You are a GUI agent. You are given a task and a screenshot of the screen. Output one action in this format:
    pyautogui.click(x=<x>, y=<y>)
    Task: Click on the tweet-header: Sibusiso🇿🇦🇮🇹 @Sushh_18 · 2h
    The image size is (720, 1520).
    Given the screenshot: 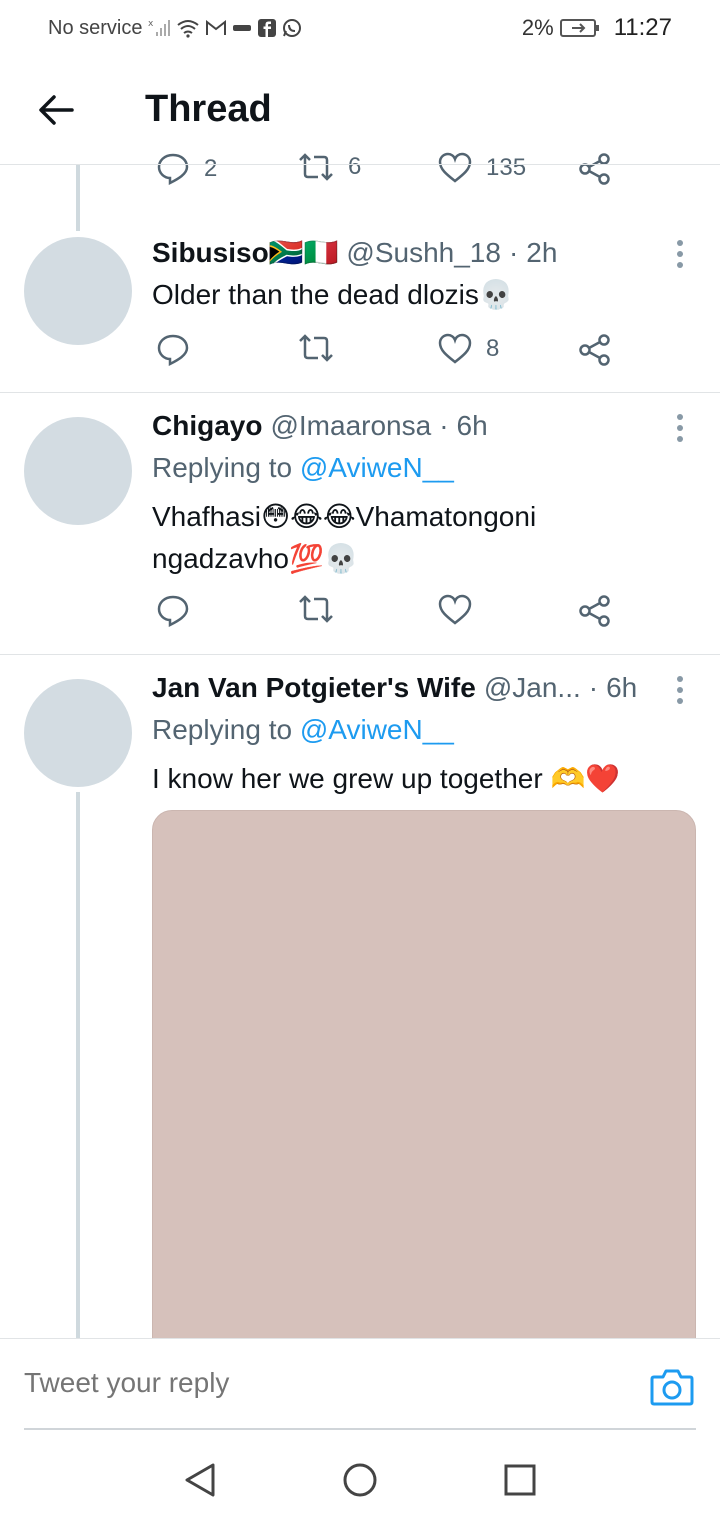 What is the action you would take?
    pyautogui.click(x=354, y=252)
    